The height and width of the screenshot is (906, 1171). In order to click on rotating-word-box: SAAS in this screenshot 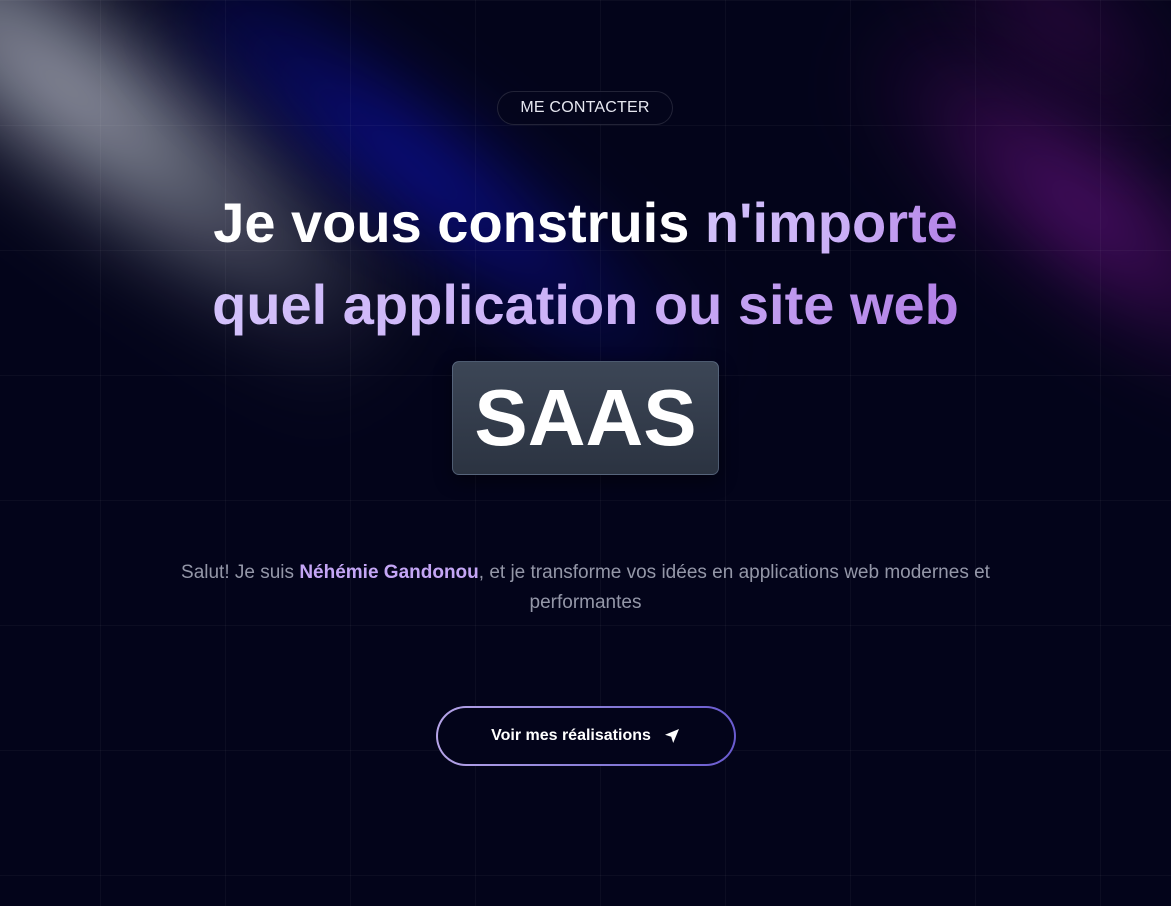, I will do `click(585, 418)`.